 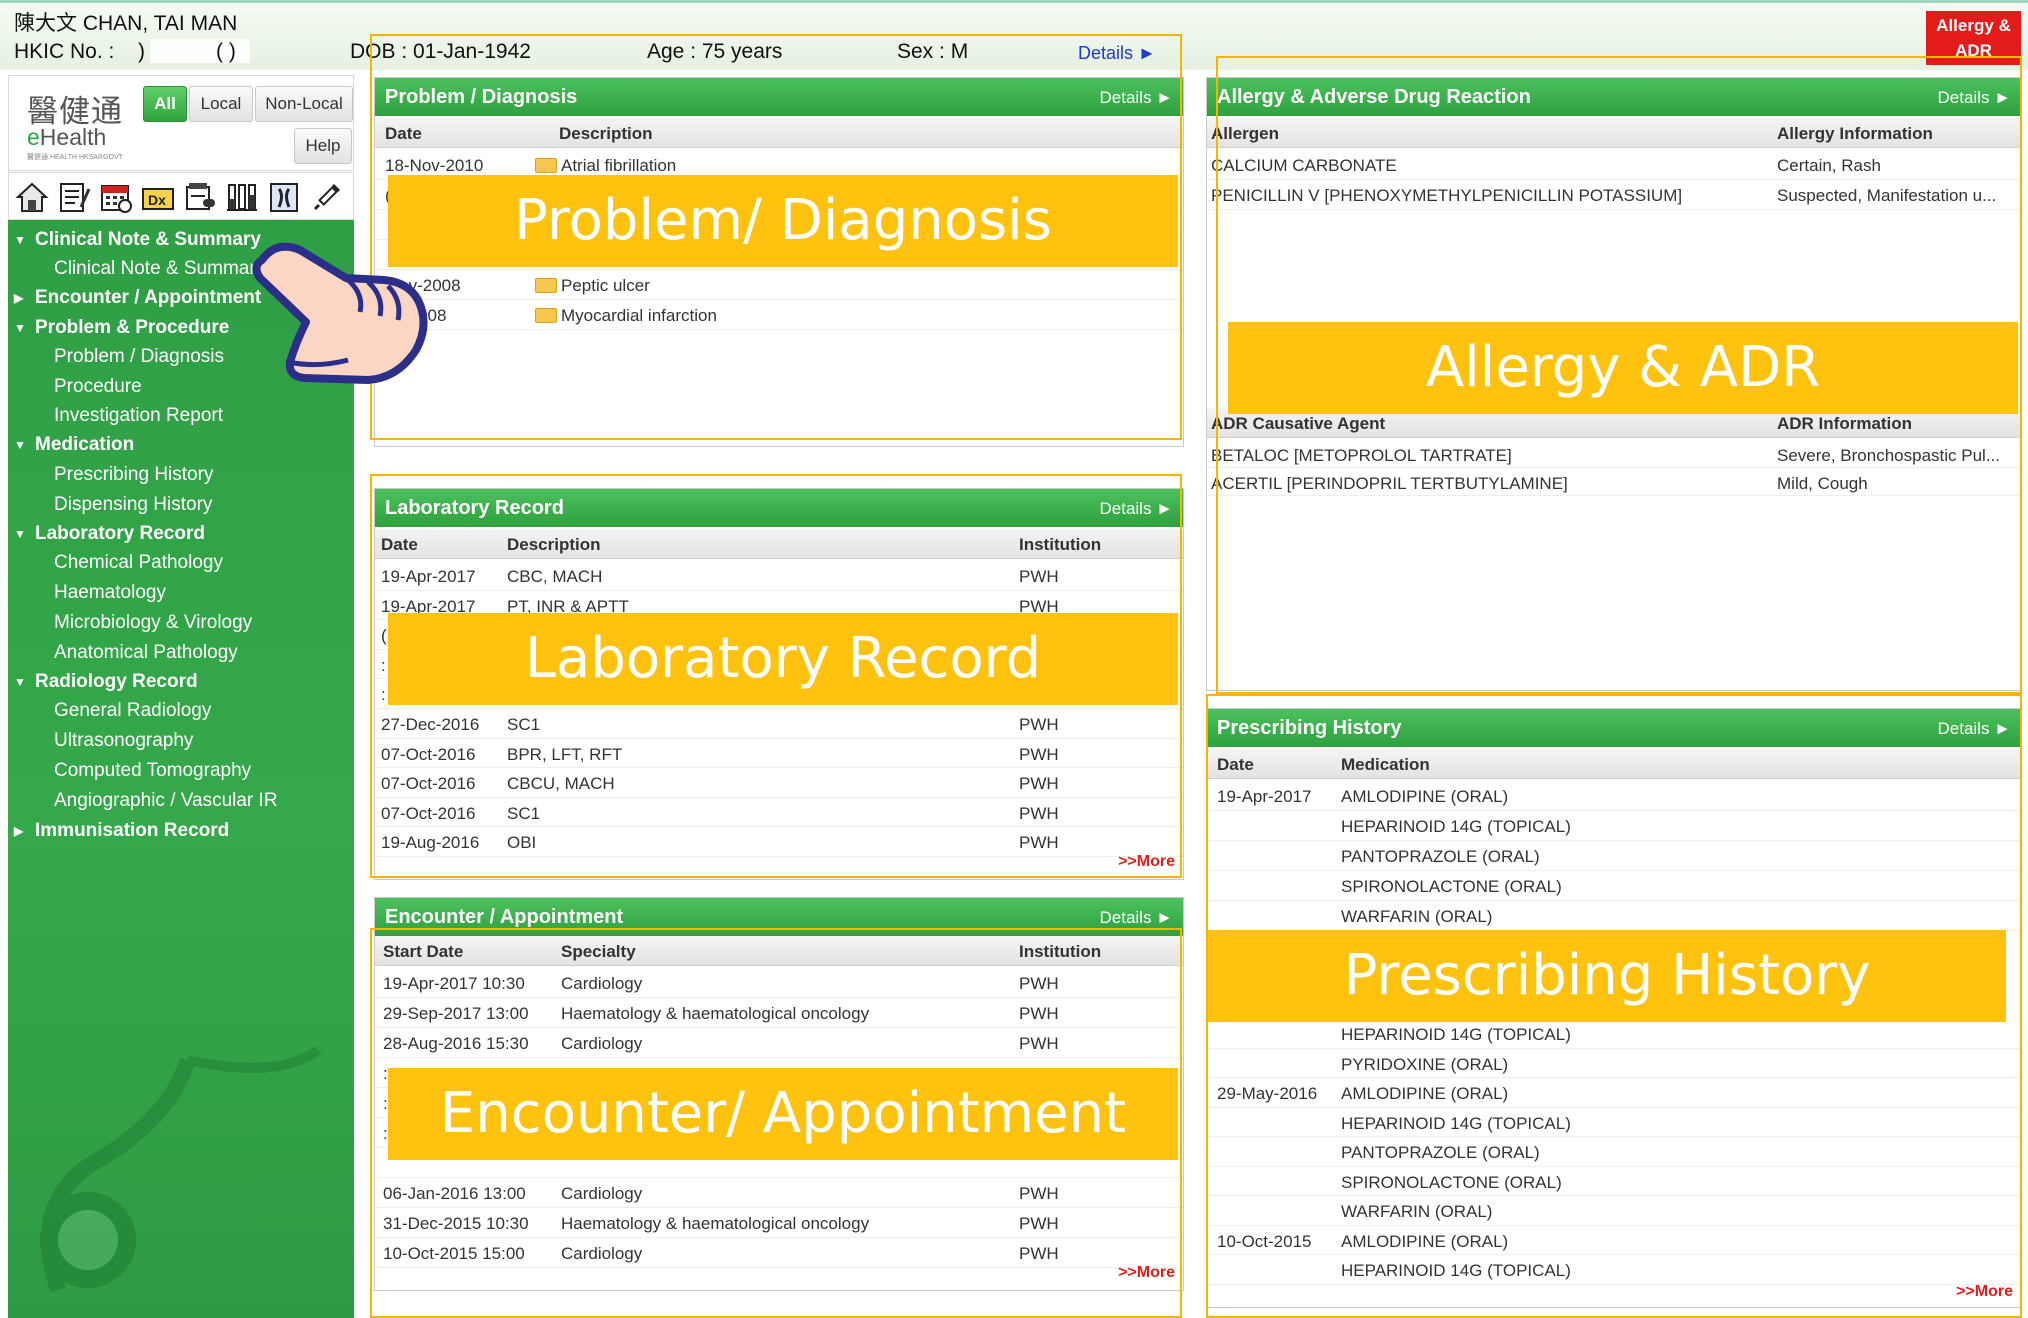 What do you see at coordinates (456, 1043) in the screenshot?
I see `encounter-cell-0: 28-Aug-2016 15:30` at bounding box center [456, 1043].